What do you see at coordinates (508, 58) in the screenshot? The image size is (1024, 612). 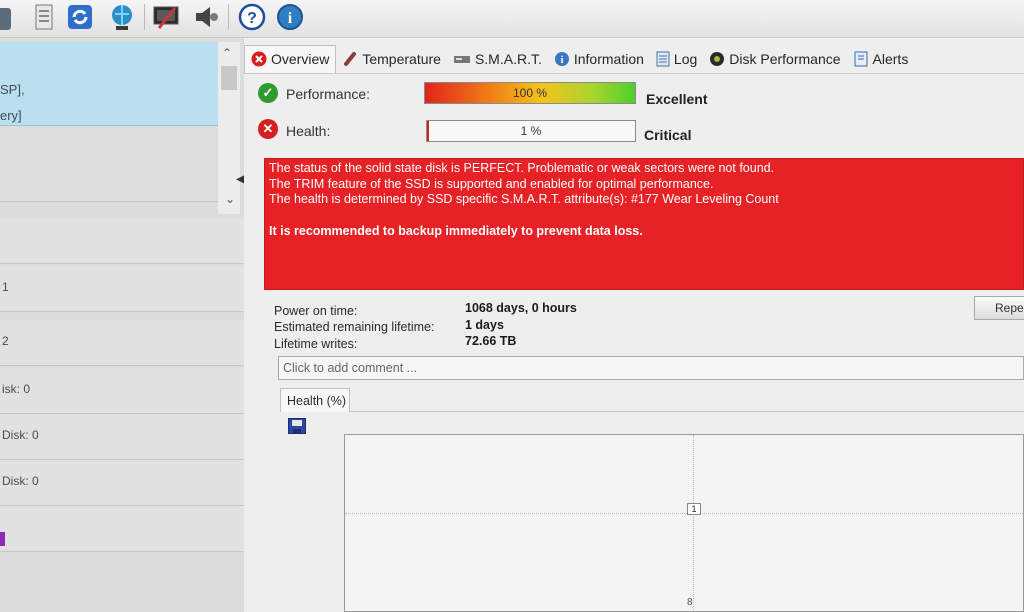 I see `tab-label: S.M.A.R.T.` at bounding box center [508, 58].